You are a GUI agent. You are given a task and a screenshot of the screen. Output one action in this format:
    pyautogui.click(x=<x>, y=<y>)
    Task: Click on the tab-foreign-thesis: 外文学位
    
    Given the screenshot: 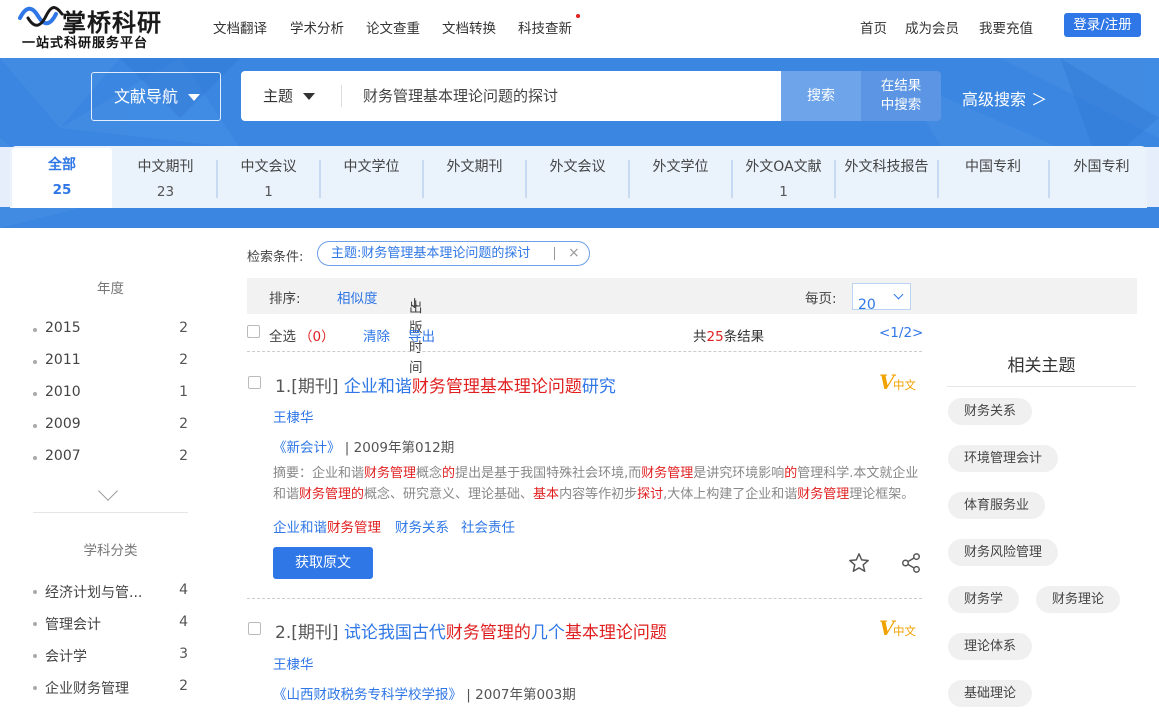 What is the action you would take?
    pyautogui.click(x=680, y=178)
    